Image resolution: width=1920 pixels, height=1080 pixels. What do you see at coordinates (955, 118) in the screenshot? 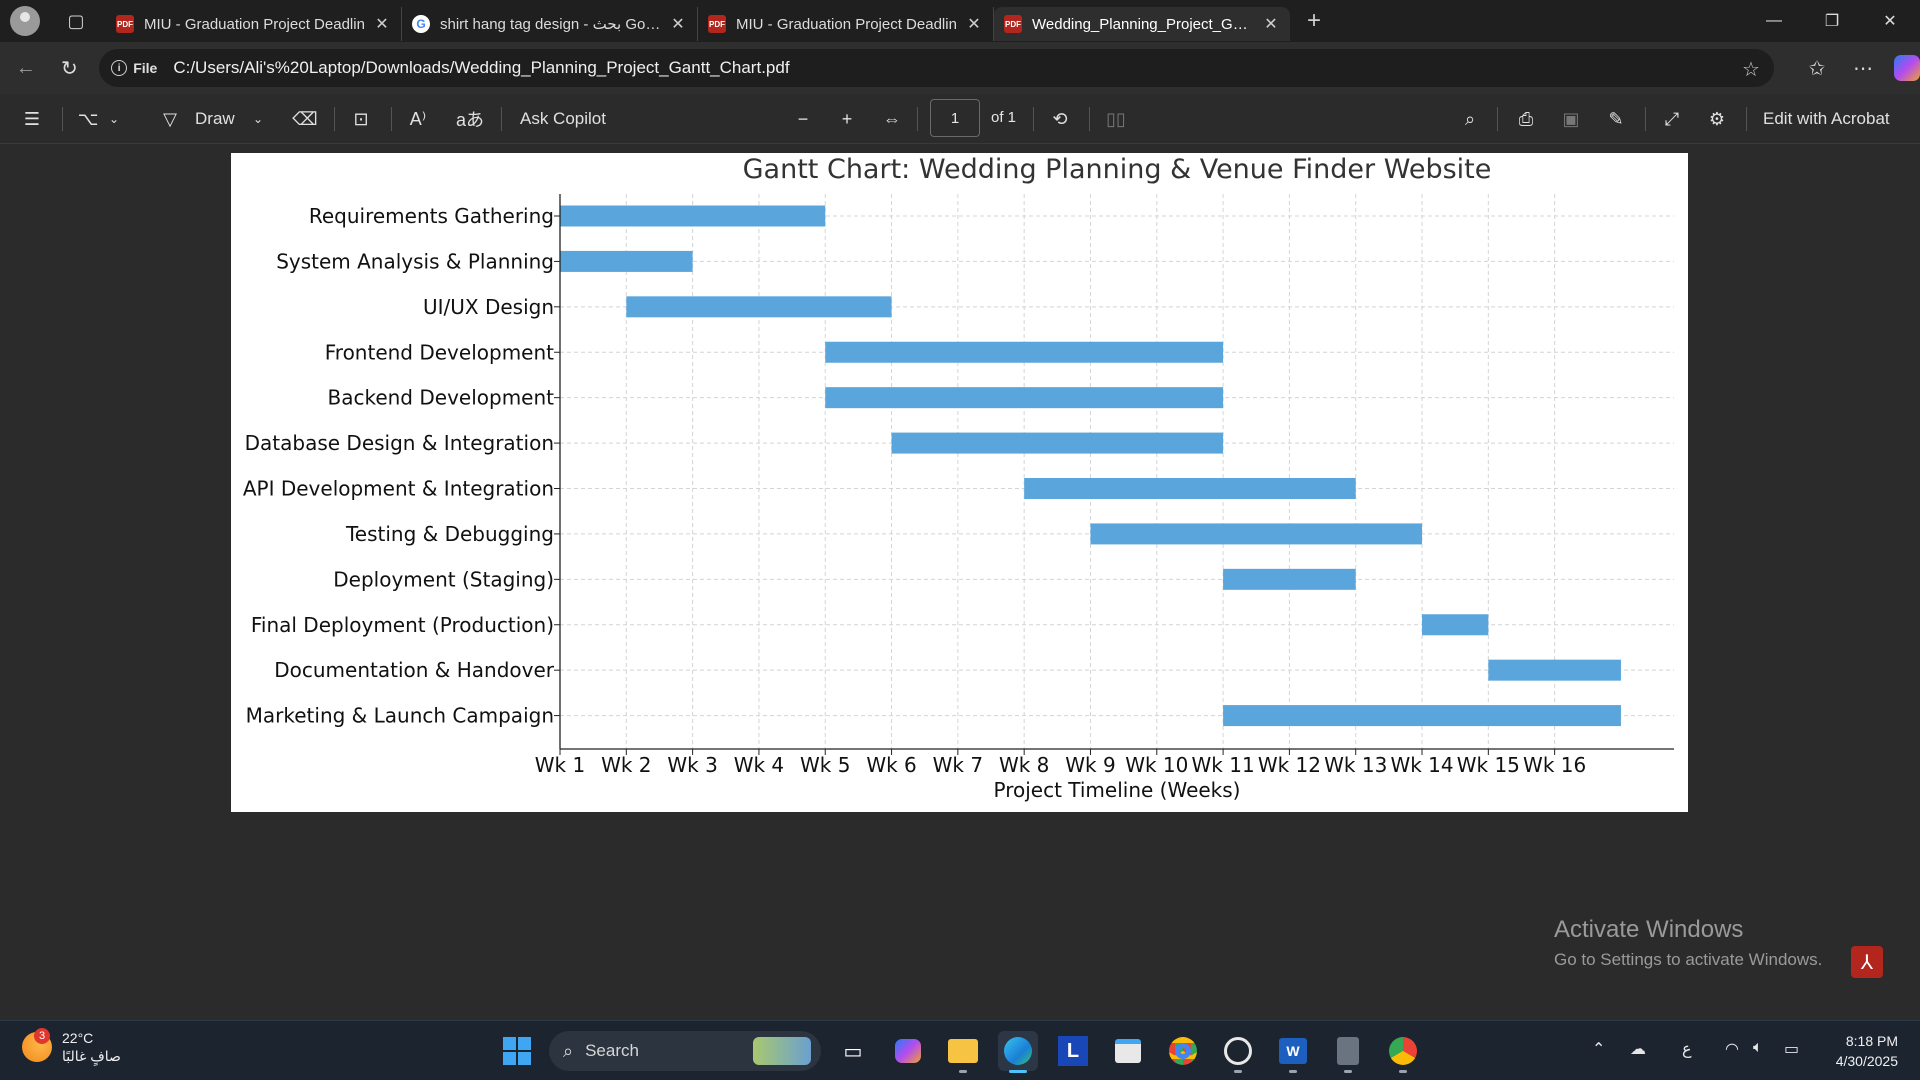
I see `page-number-input: 1` at bounding box center [955, 118].